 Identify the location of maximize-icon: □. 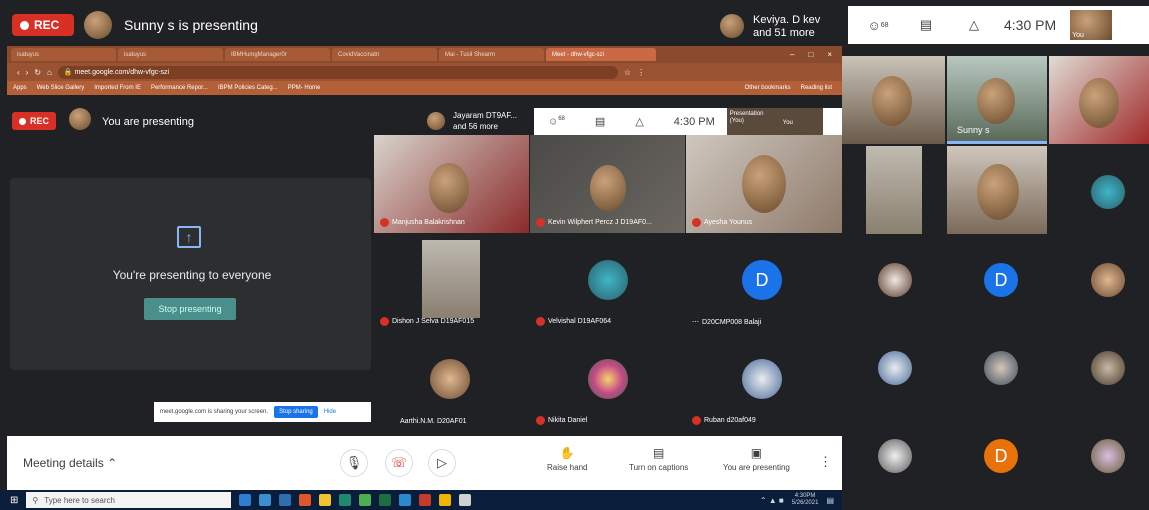
(810, 54).